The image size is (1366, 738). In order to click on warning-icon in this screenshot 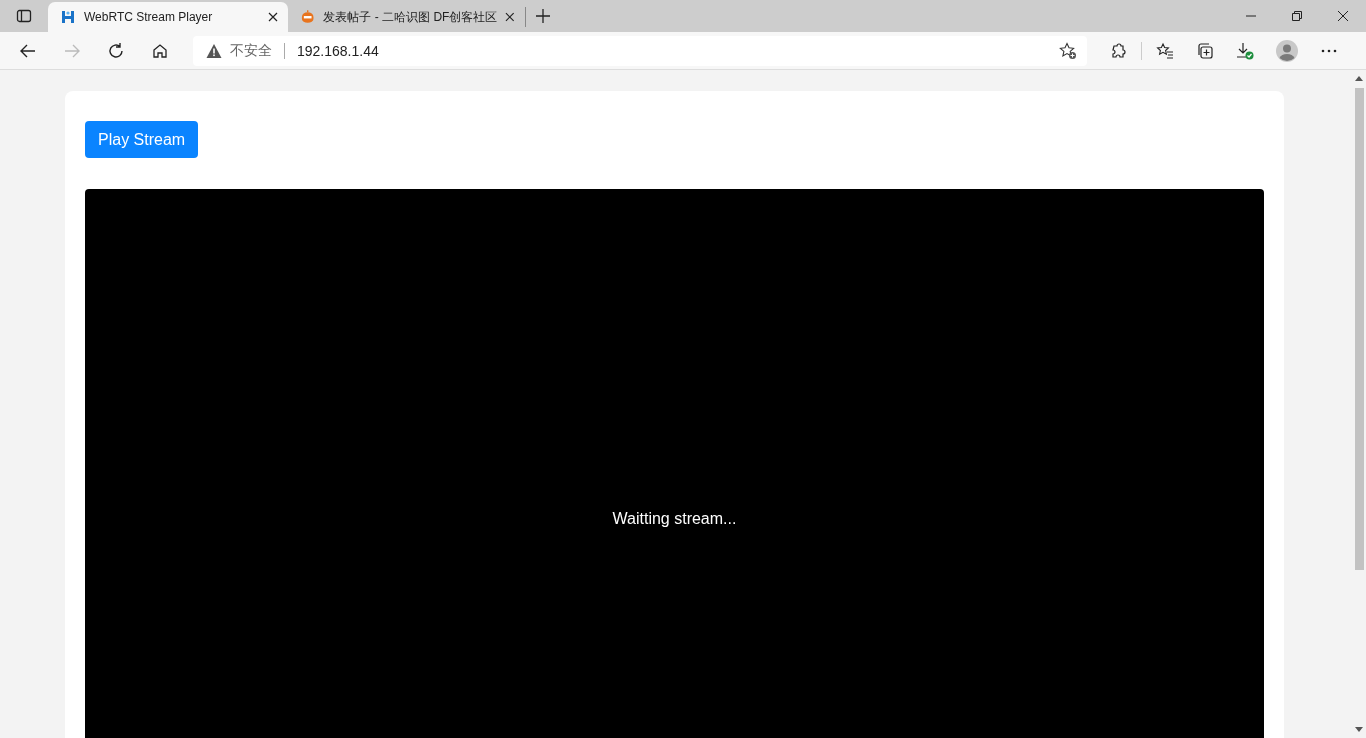, I will do `click(214, 50)`.